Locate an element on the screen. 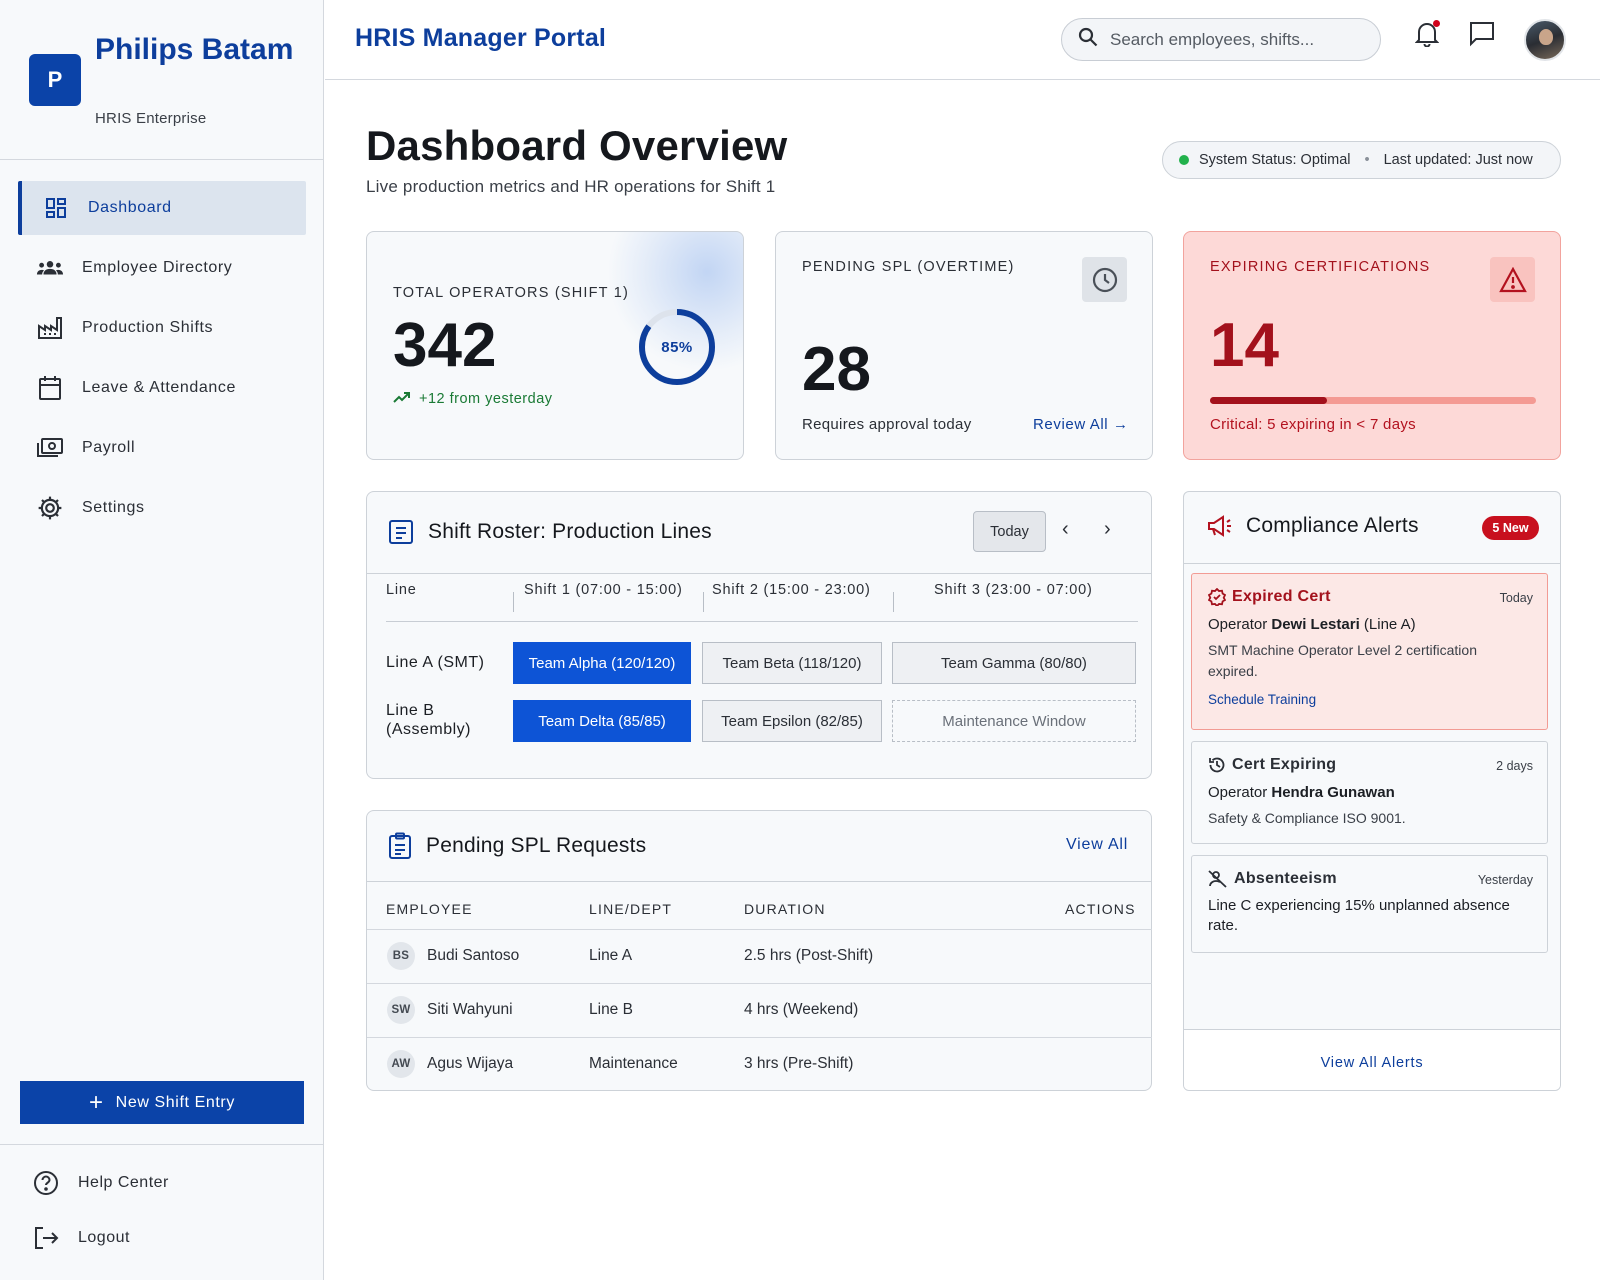  dashboard-icon is located at coordinates (56, 208).